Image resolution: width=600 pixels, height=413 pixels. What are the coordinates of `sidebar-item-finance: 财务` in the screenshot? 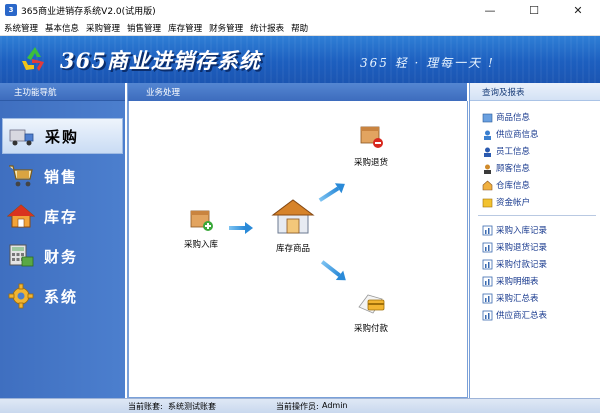 It's located at (62, 256).